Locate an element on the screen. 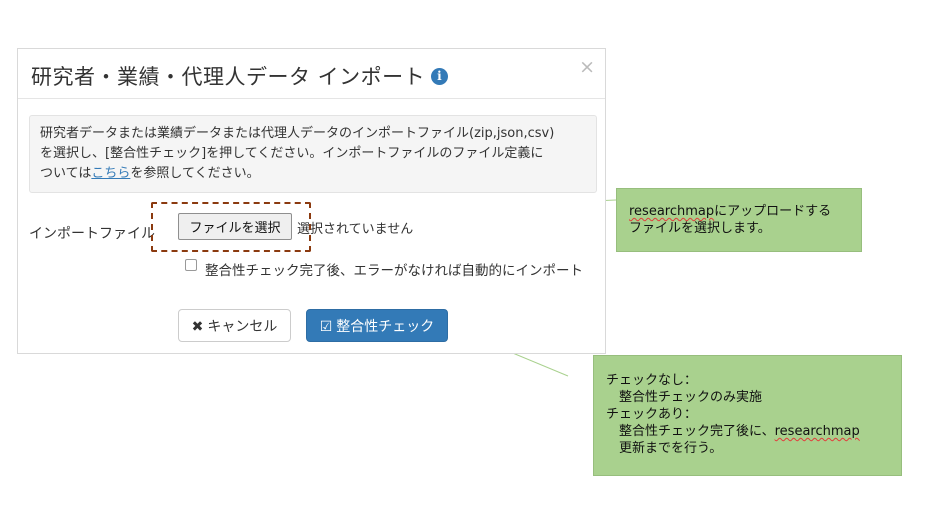 The height and width of the screenshot is (507, 928). check-callout-line-5: 更新までを行う。 is located at coordinates (671, 448).